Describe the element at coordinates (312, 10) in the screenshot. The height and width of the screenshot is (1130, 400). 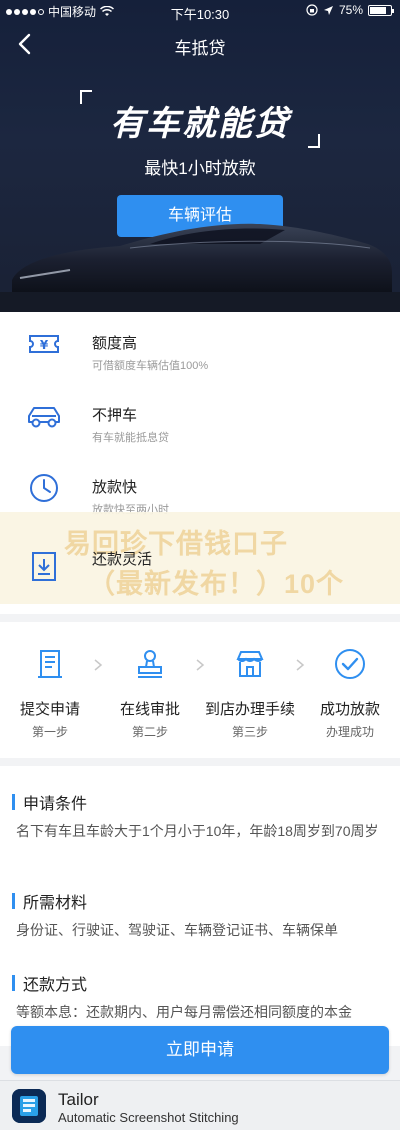
I see `lock-rotation-icon` at that location.